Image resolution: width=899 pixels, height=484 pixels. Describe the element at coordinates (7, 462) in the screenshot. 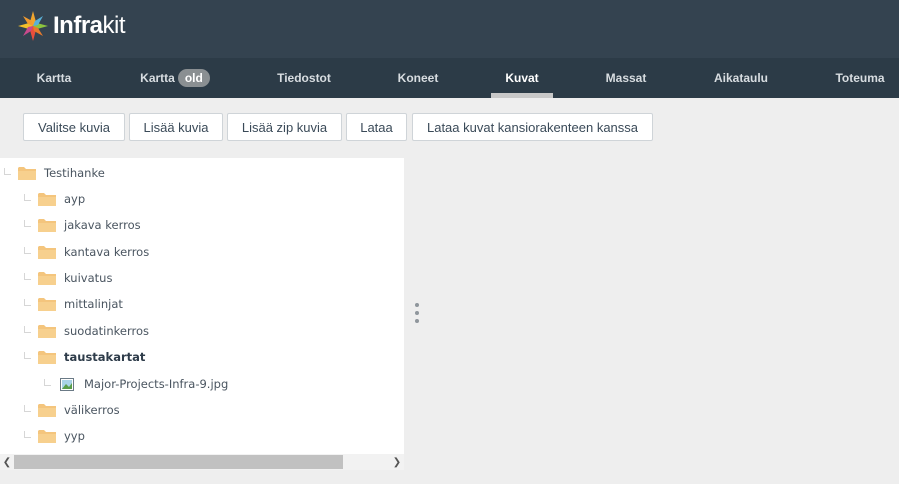

I see `chevron-left-icon: ❮` at that location.